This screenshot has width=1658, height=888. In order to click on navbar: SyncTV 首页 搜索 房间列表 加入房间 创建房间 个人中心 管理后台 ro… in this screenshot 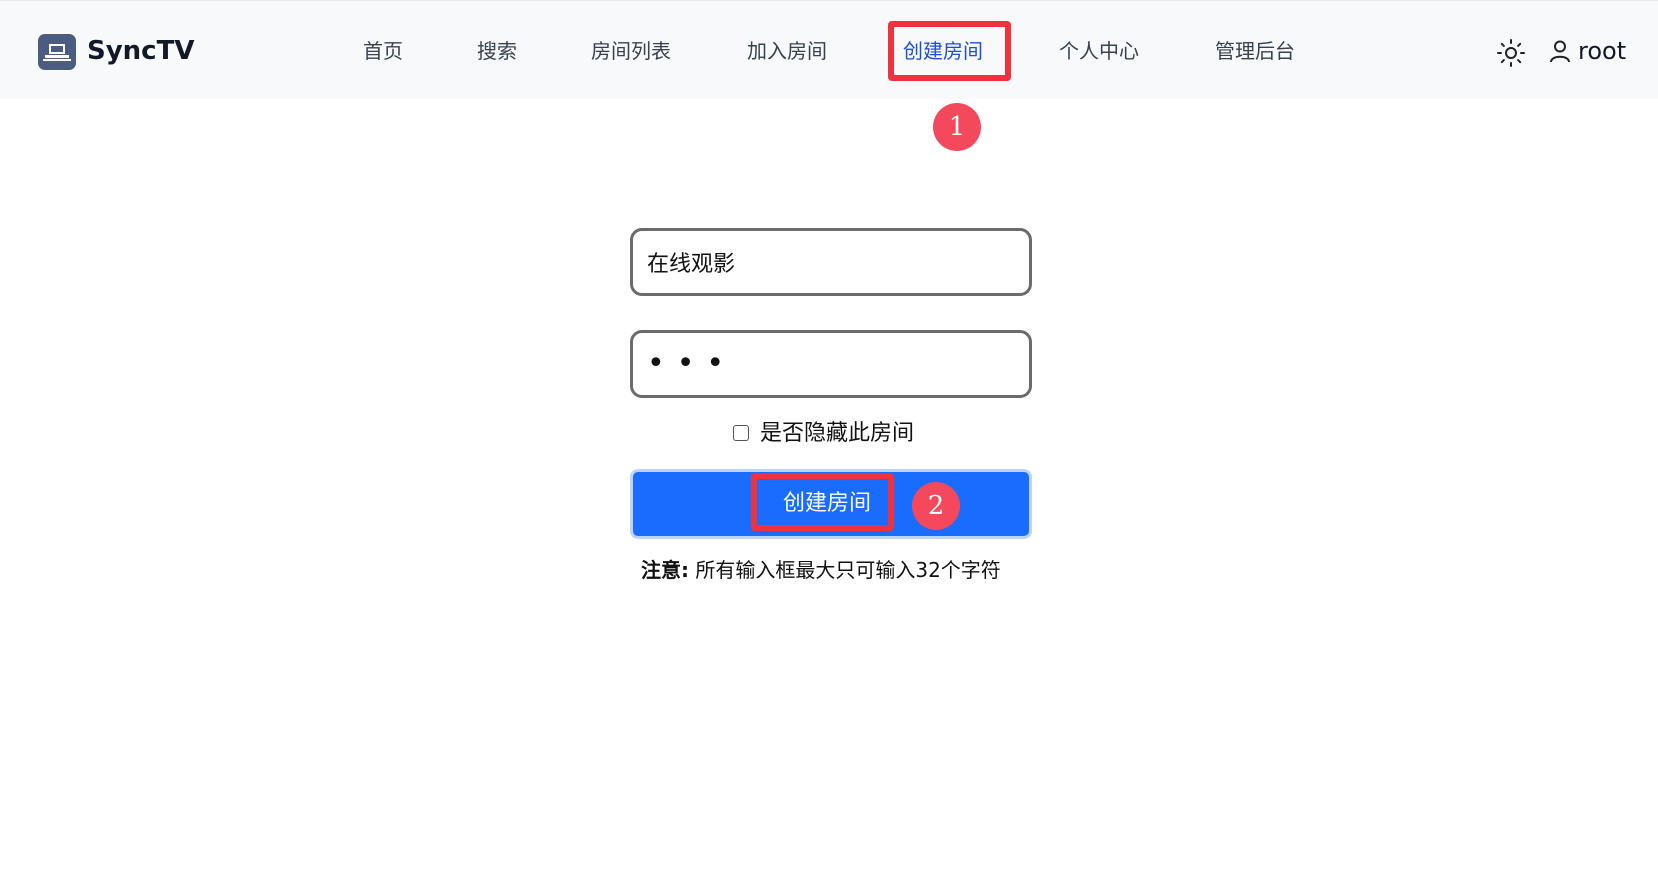, I will do `click(829, 50)`.